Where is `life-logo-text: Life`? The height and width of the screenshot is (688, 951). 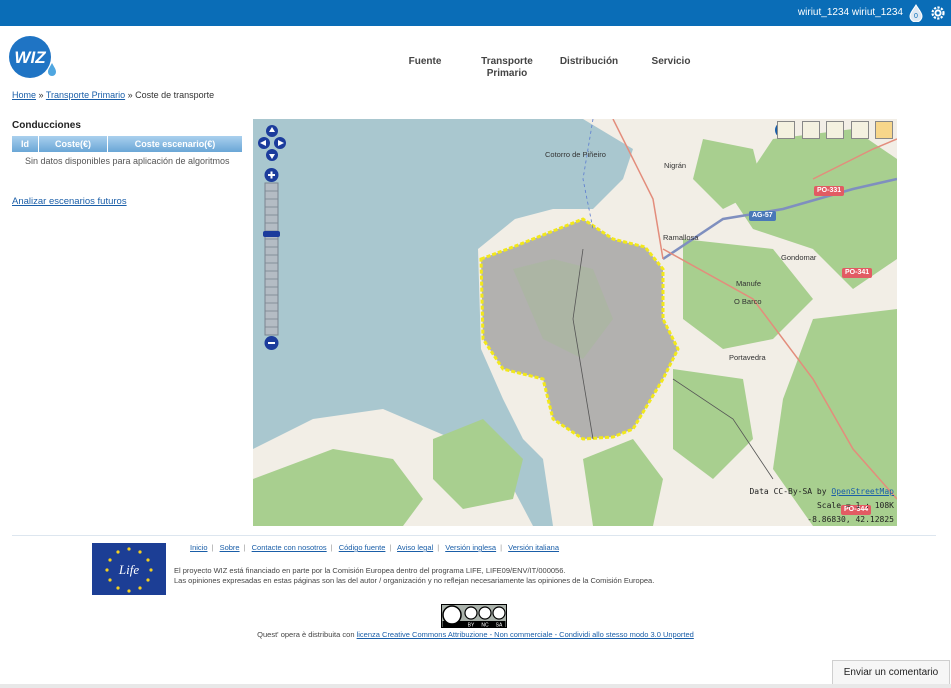
life-logo-text: Life is located at coordinates (128, 569).